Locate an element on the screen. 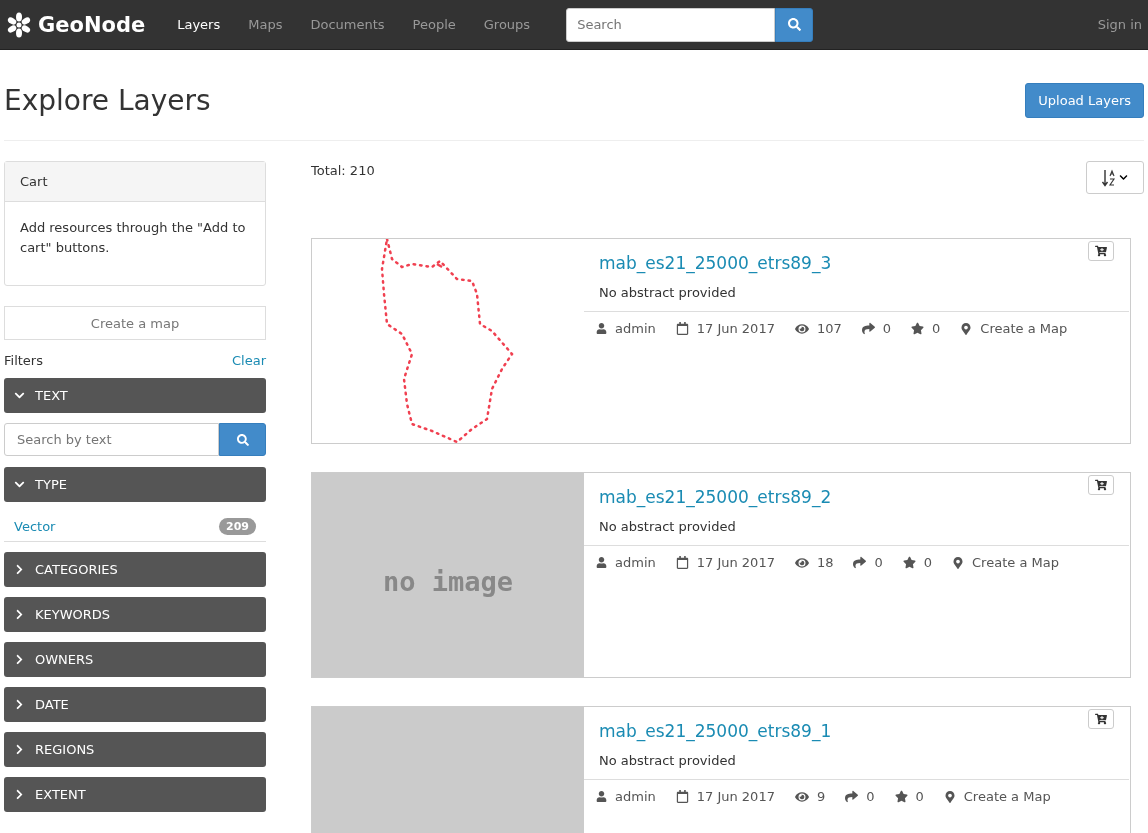  cart-text: Add resources through the "Add to cart" buttons. is located at coordinates (133, 238).